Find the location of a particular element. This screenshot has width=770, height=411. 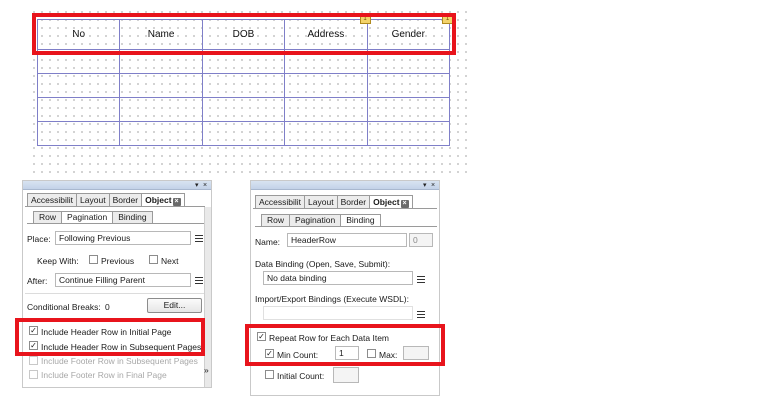

name-field: HeaderRow is located at coordinates (347, 240).